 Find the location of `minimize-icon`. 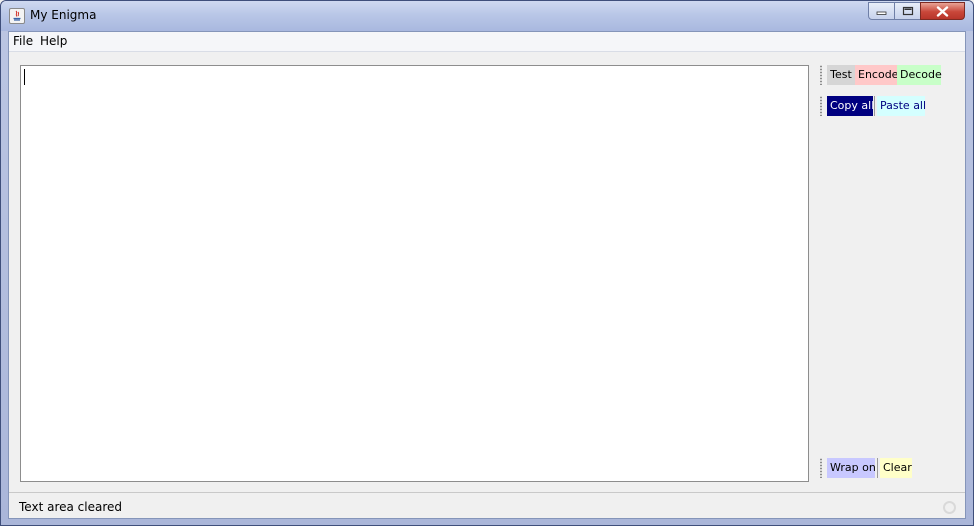

minimize-icon is located at coordinates (881, 13).